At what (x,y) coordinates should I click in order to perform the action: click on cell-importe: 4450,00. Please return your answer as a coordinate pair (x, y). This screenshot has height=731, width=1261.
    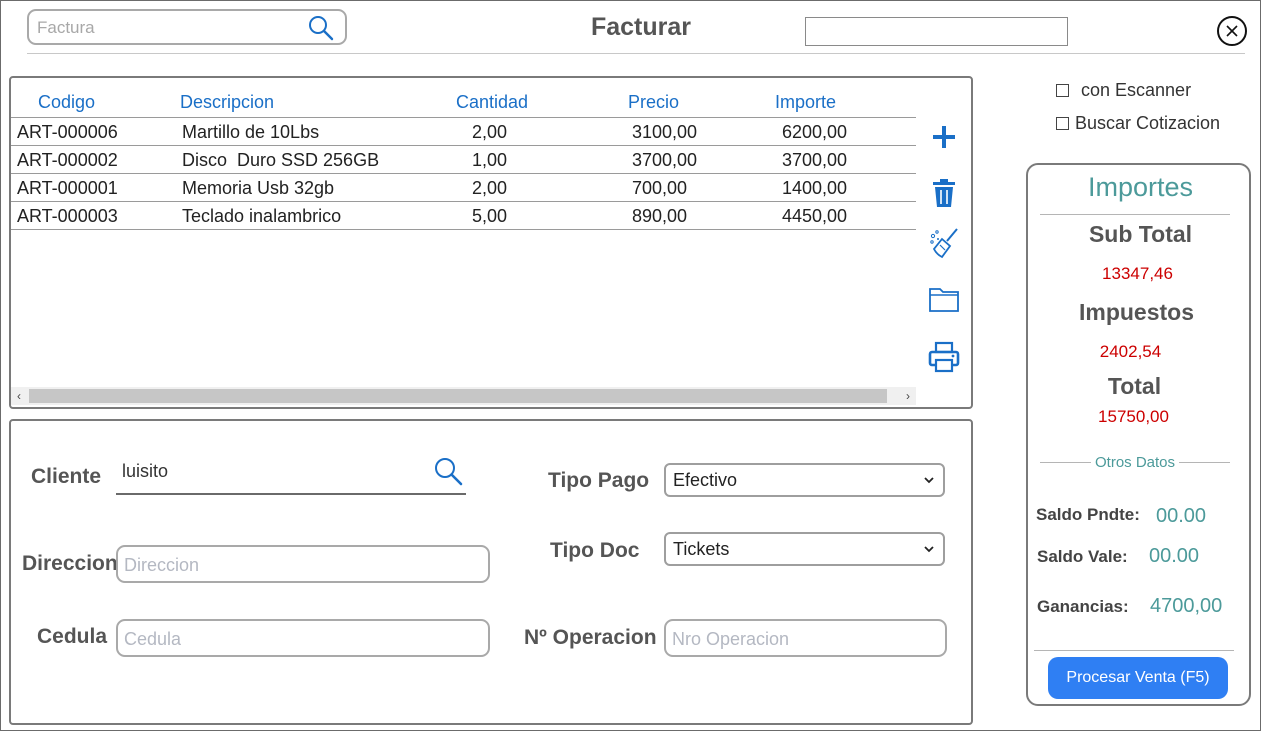
    Looking at the image, I should click on (815, 216).